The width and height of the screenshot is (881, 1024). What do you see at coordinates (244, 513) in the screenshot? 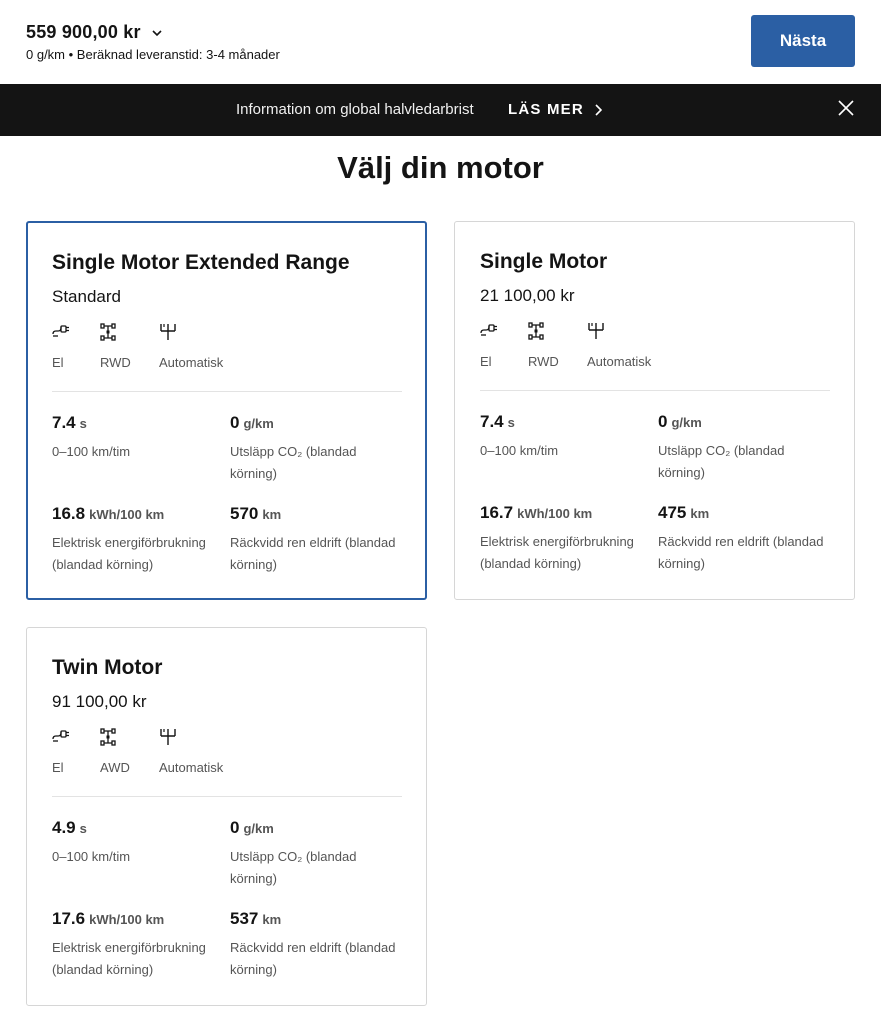
I see `spec-value: 570` at bounding box center [244, 513].